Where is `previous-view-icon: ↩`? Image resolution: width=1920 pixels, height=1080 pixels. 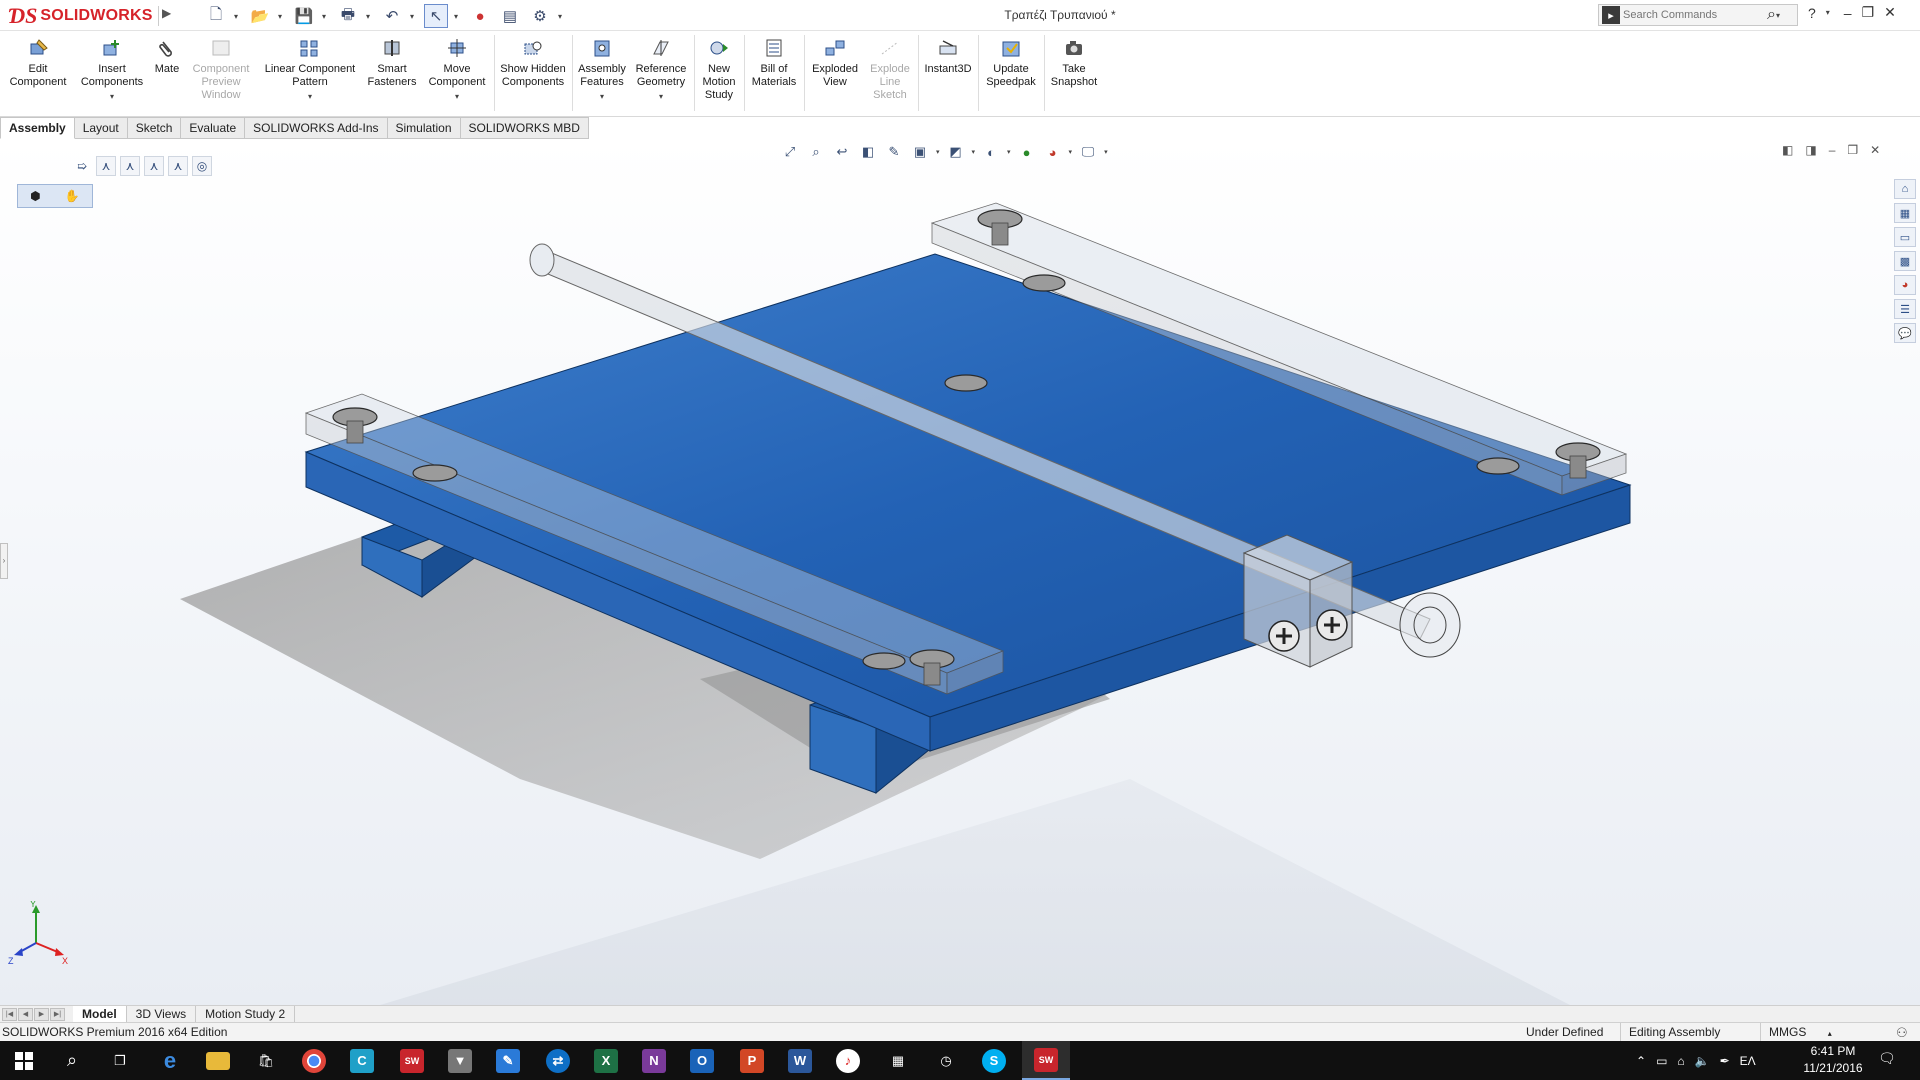 previous-view-icon: ↩ is located at coordinates (842, 152).